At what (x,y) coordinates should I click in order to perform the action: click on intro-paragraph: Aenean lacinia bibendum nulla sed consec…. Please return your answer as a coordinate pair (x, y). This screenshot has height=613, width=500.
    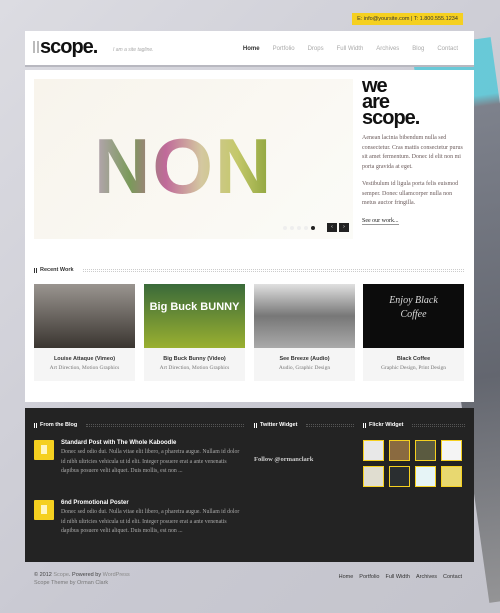
    Looking at the image, I should click on (412, 152).